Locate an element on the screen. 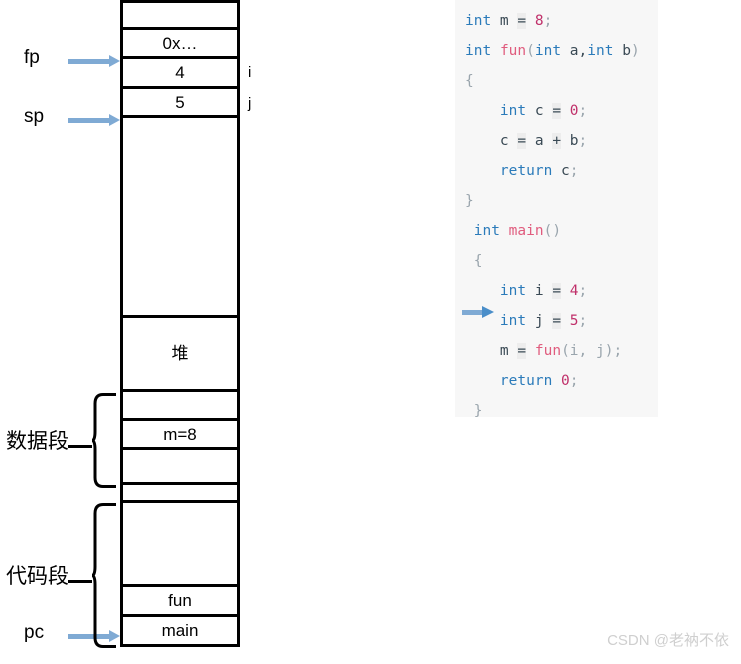 Image resolution: width=741 pixels, height=664 pixels. pointer-label-sp: sp is located at coordinates (34, 116).